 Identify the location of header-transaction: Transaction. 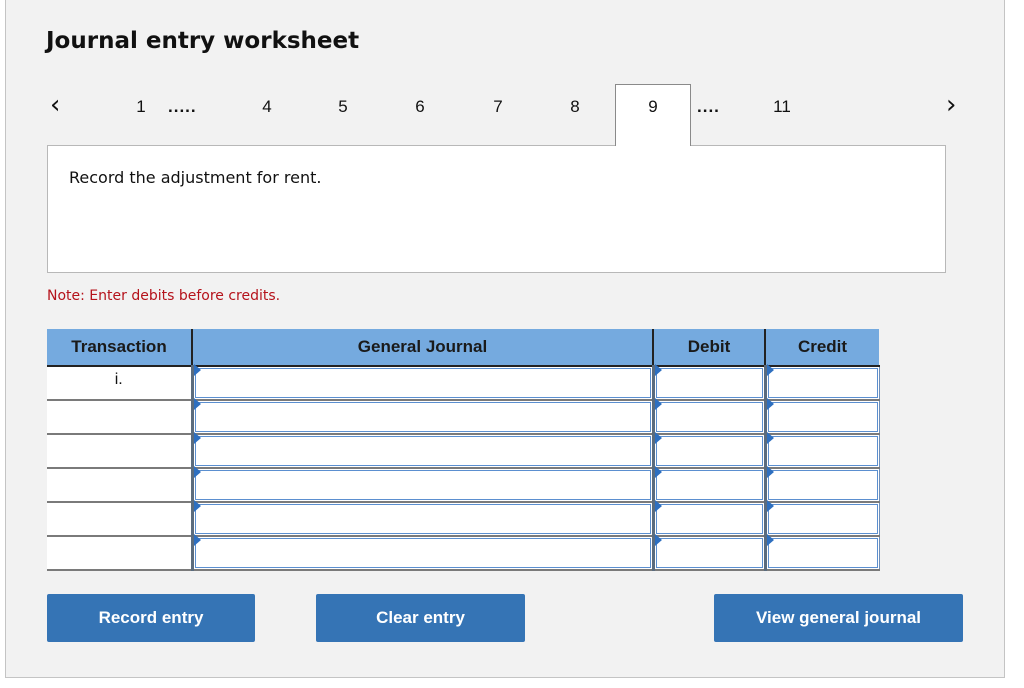
(119, 348).